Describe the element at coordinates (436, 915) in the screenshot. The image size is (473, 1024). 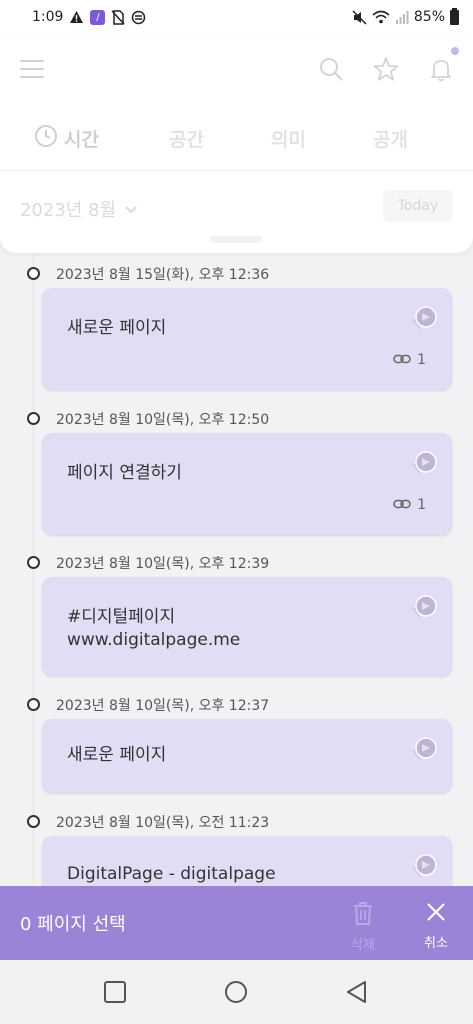
I see `close-icon` at that location.